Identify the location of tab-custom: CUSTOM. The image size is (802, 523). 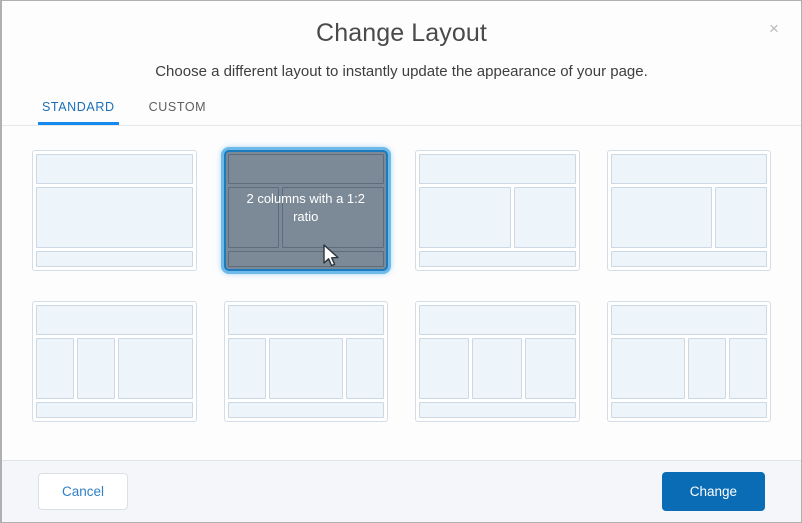
(178, 112).